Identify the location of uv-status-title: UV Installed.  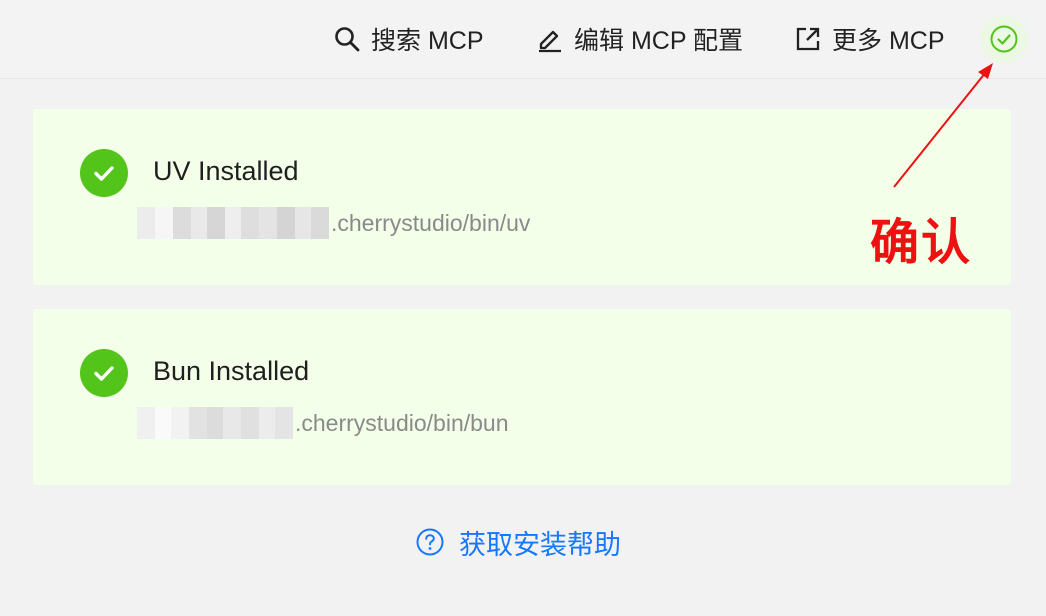
(226, 171).